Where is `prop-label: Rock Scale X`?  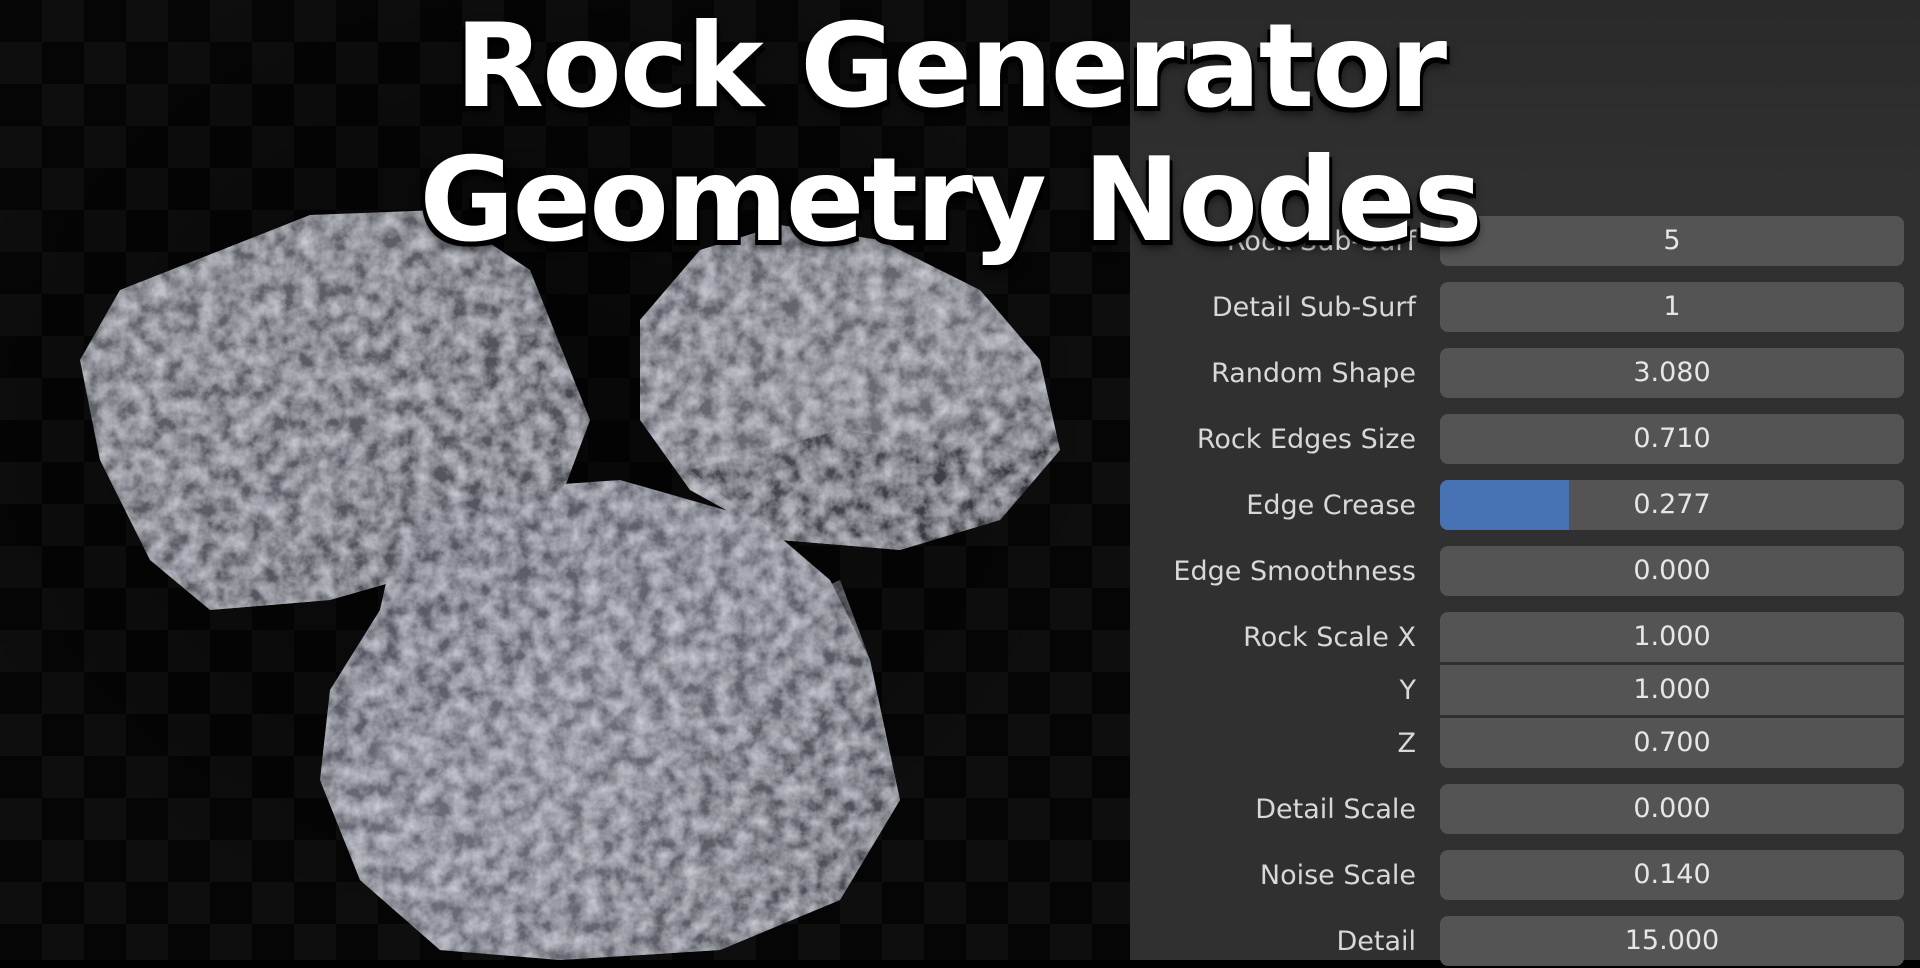
prop-label: Rock Scale X is located at coordinates (1329, 637).